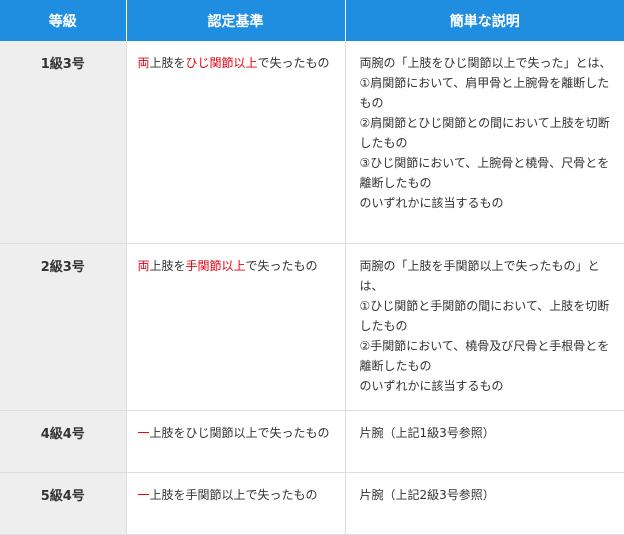  I want to click on criteria-text: 上肢を手関節以上で失ったもの, so click(233, 494).